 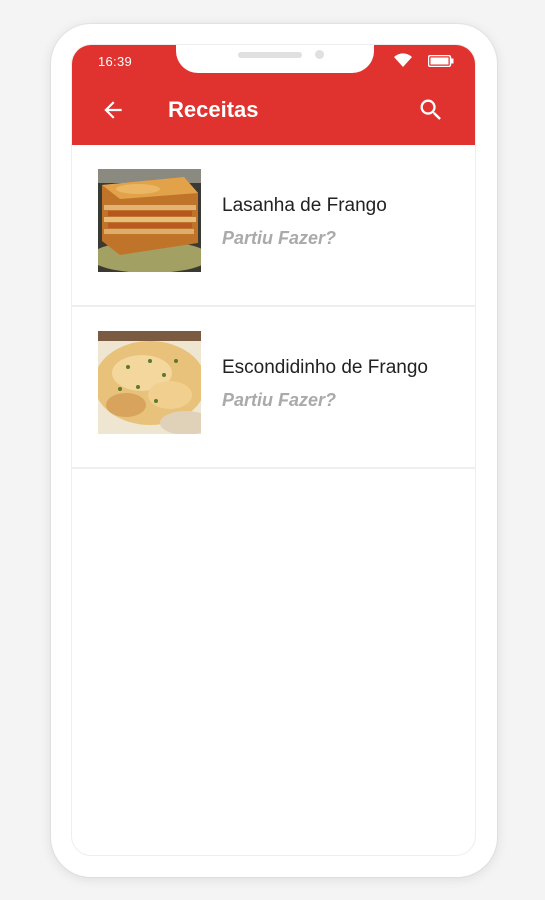 What do you see at coordinates (441, 61) in the screenshot?
I see `battery-icon` at bounding box center [441, 61].